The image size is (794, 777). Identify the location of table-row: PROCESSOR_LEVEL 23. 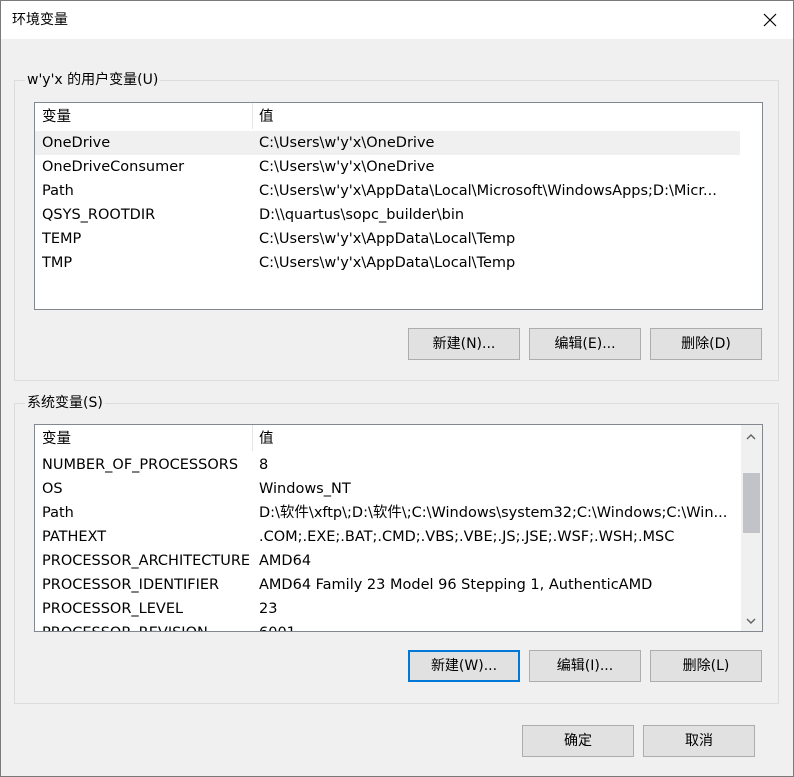
(387, 609).